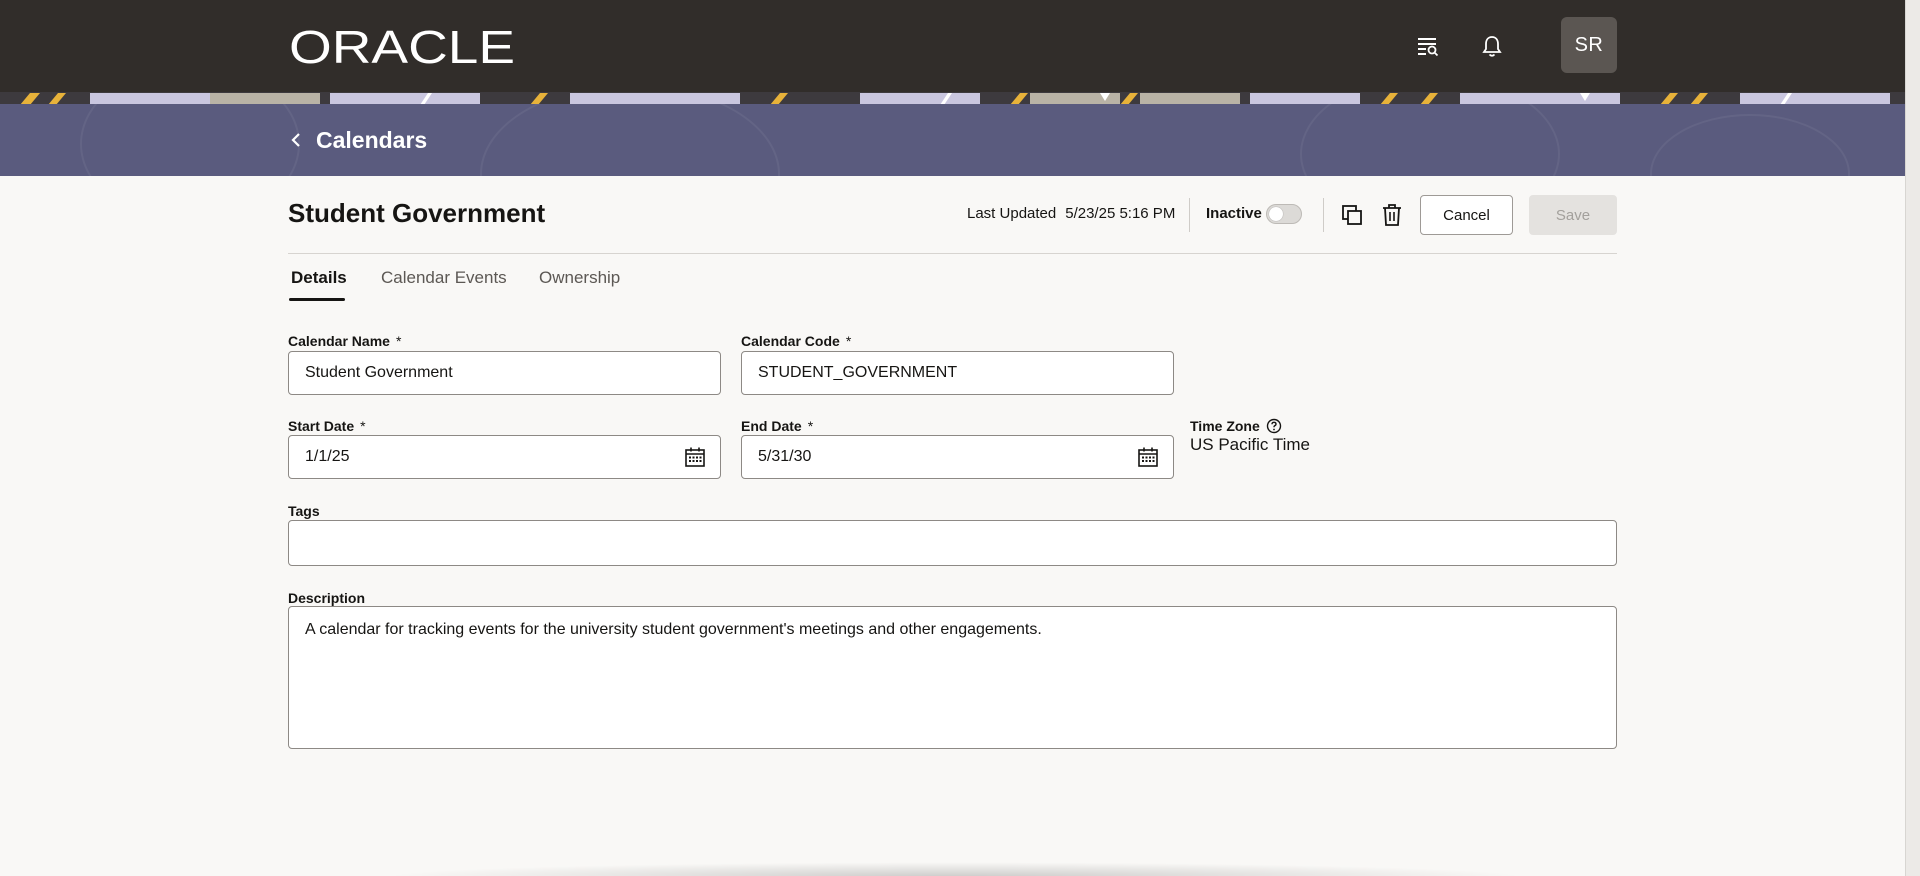  I want to click on last-updated-value: 5/23/25 5:16 PM, so click(1120, 213).